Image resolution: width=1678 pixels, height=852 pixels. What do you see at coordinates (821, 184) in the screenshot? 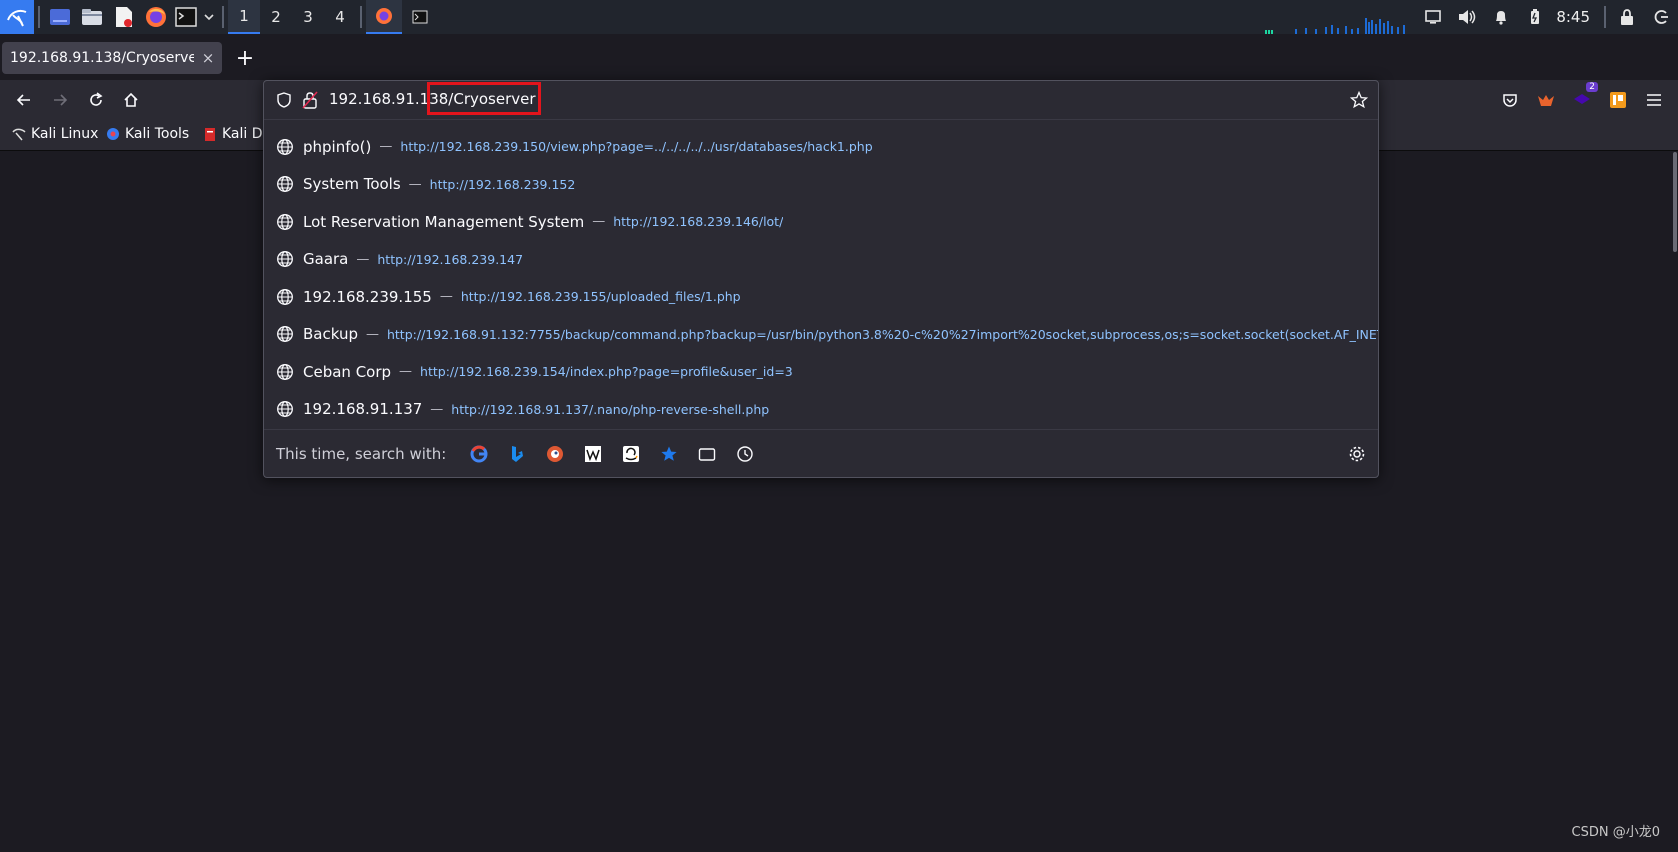
I see `suggestion-row: System Tools — http://192.168.239.152` at bounding box center [821, 184].